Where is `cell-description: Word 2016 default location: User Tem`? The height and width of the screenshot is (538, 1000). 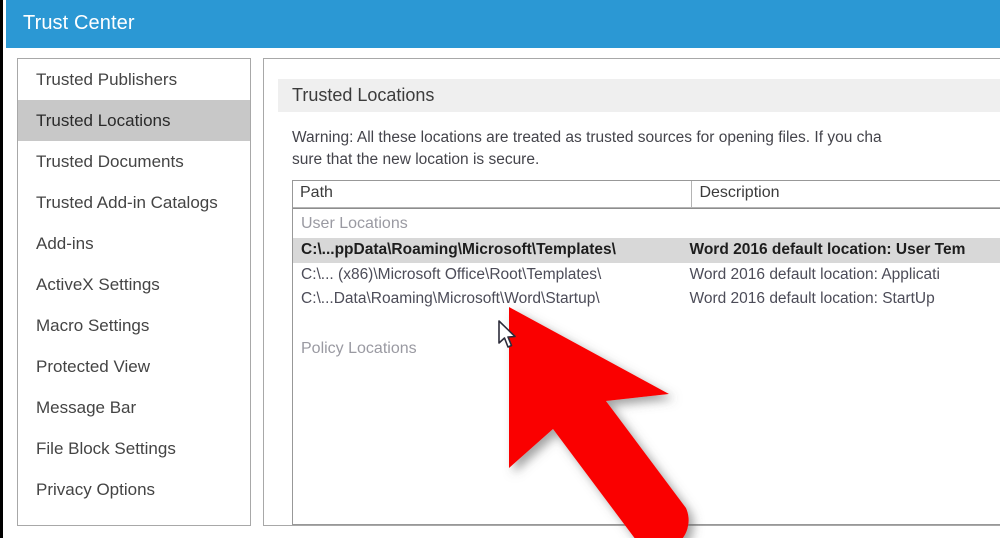 cell-description: Word 2016 default location: User Tem is located at coordinates (827, 250).